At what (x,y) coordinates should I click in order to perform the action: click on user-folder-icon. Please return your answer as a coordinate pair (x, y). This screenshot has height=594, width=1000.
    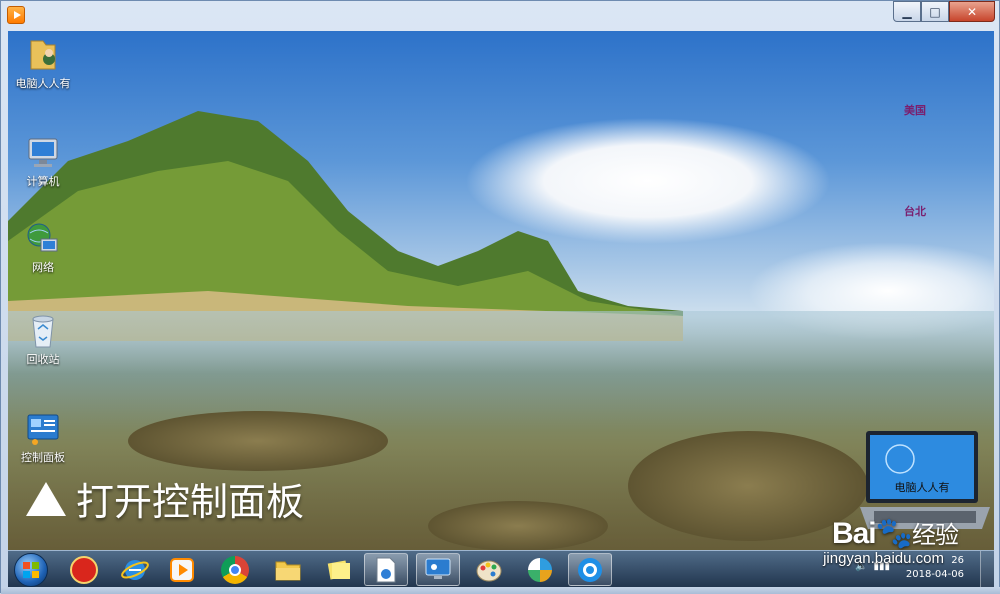
    Looking at the image, I should click on (43, 55).